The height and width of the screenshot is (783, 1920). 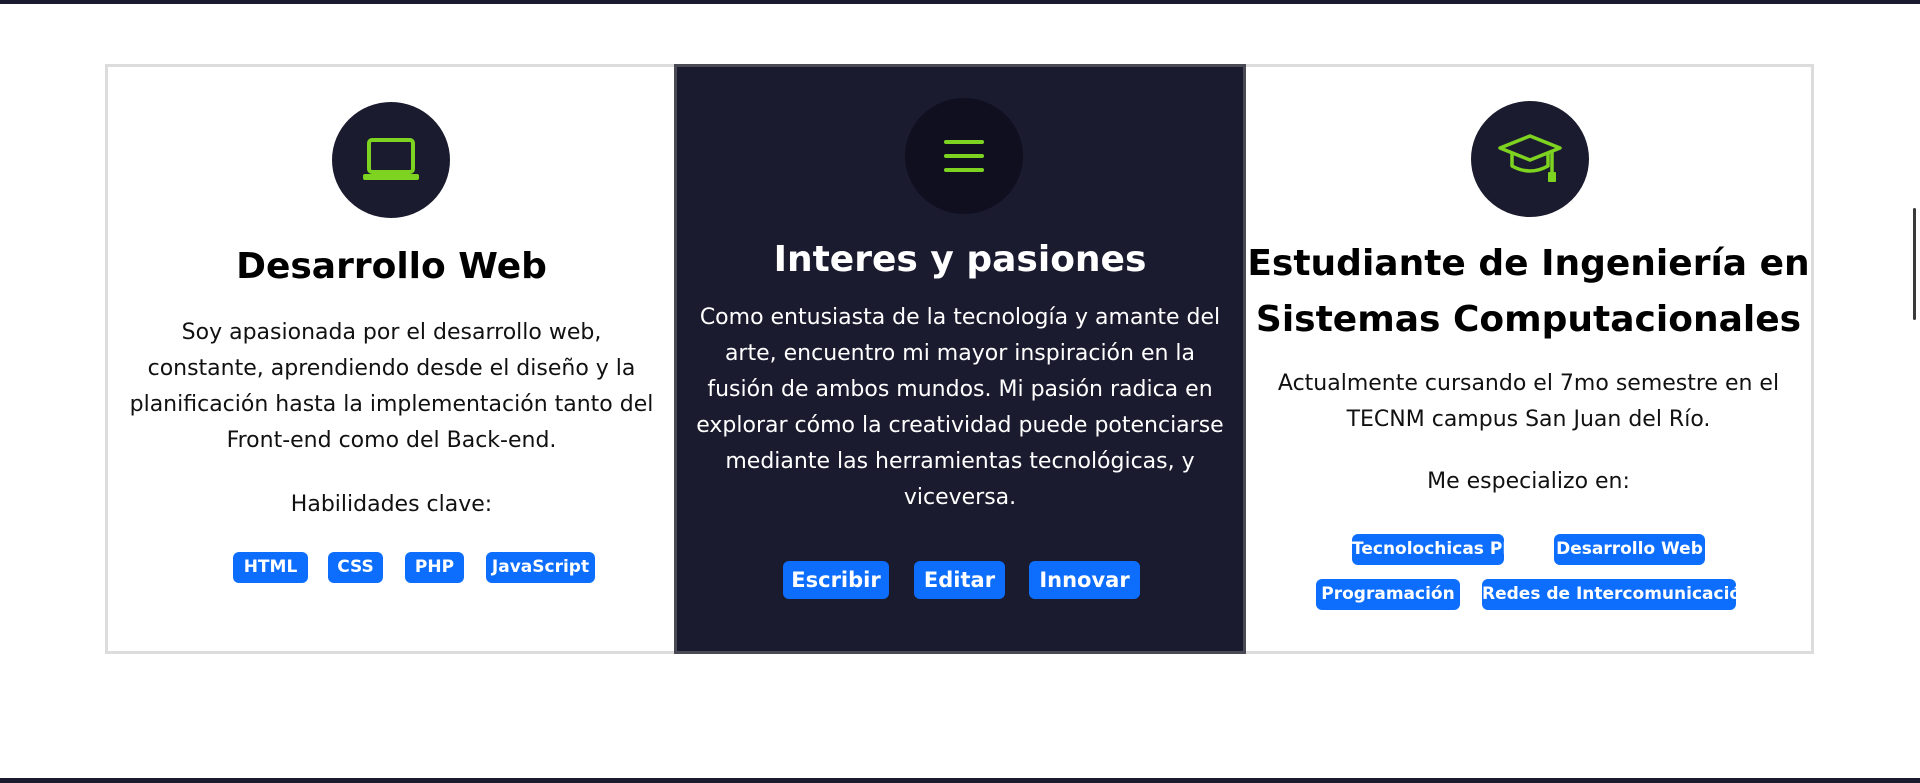 What do you see at coordinates (355, 567) in the screenshot?
I see `skill-tag-css: CSS` at bounding box center [355, 567].